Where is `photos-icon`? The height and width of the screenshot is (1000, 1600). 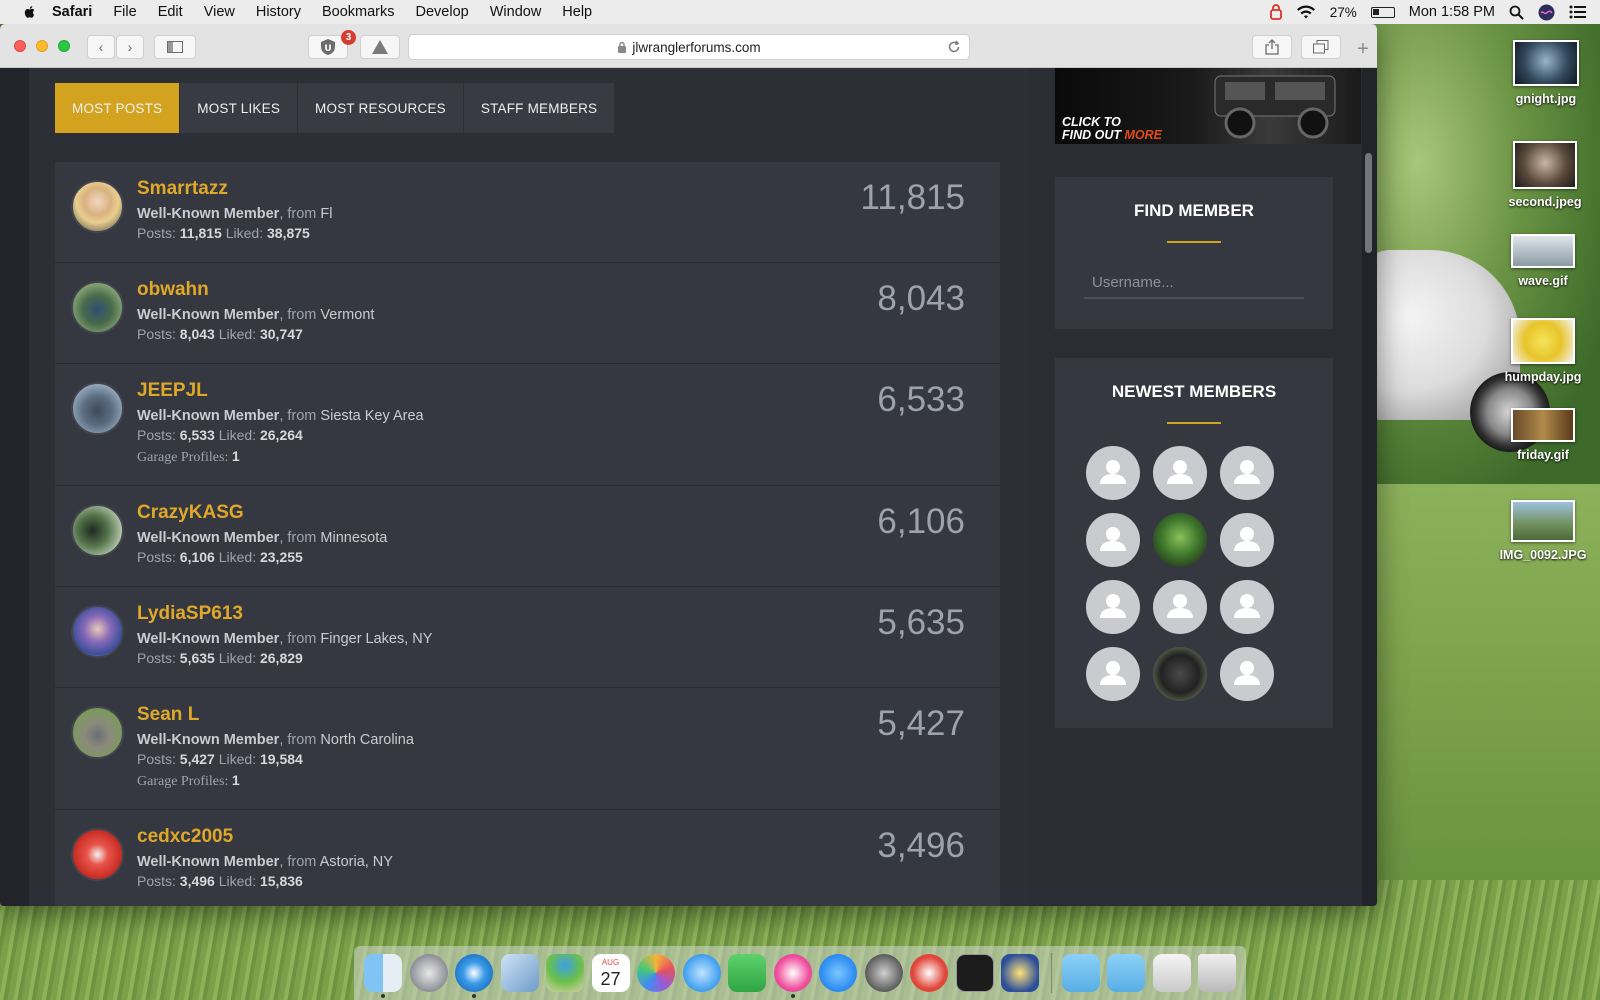
photos-icon is located at coordinates (656, 973).